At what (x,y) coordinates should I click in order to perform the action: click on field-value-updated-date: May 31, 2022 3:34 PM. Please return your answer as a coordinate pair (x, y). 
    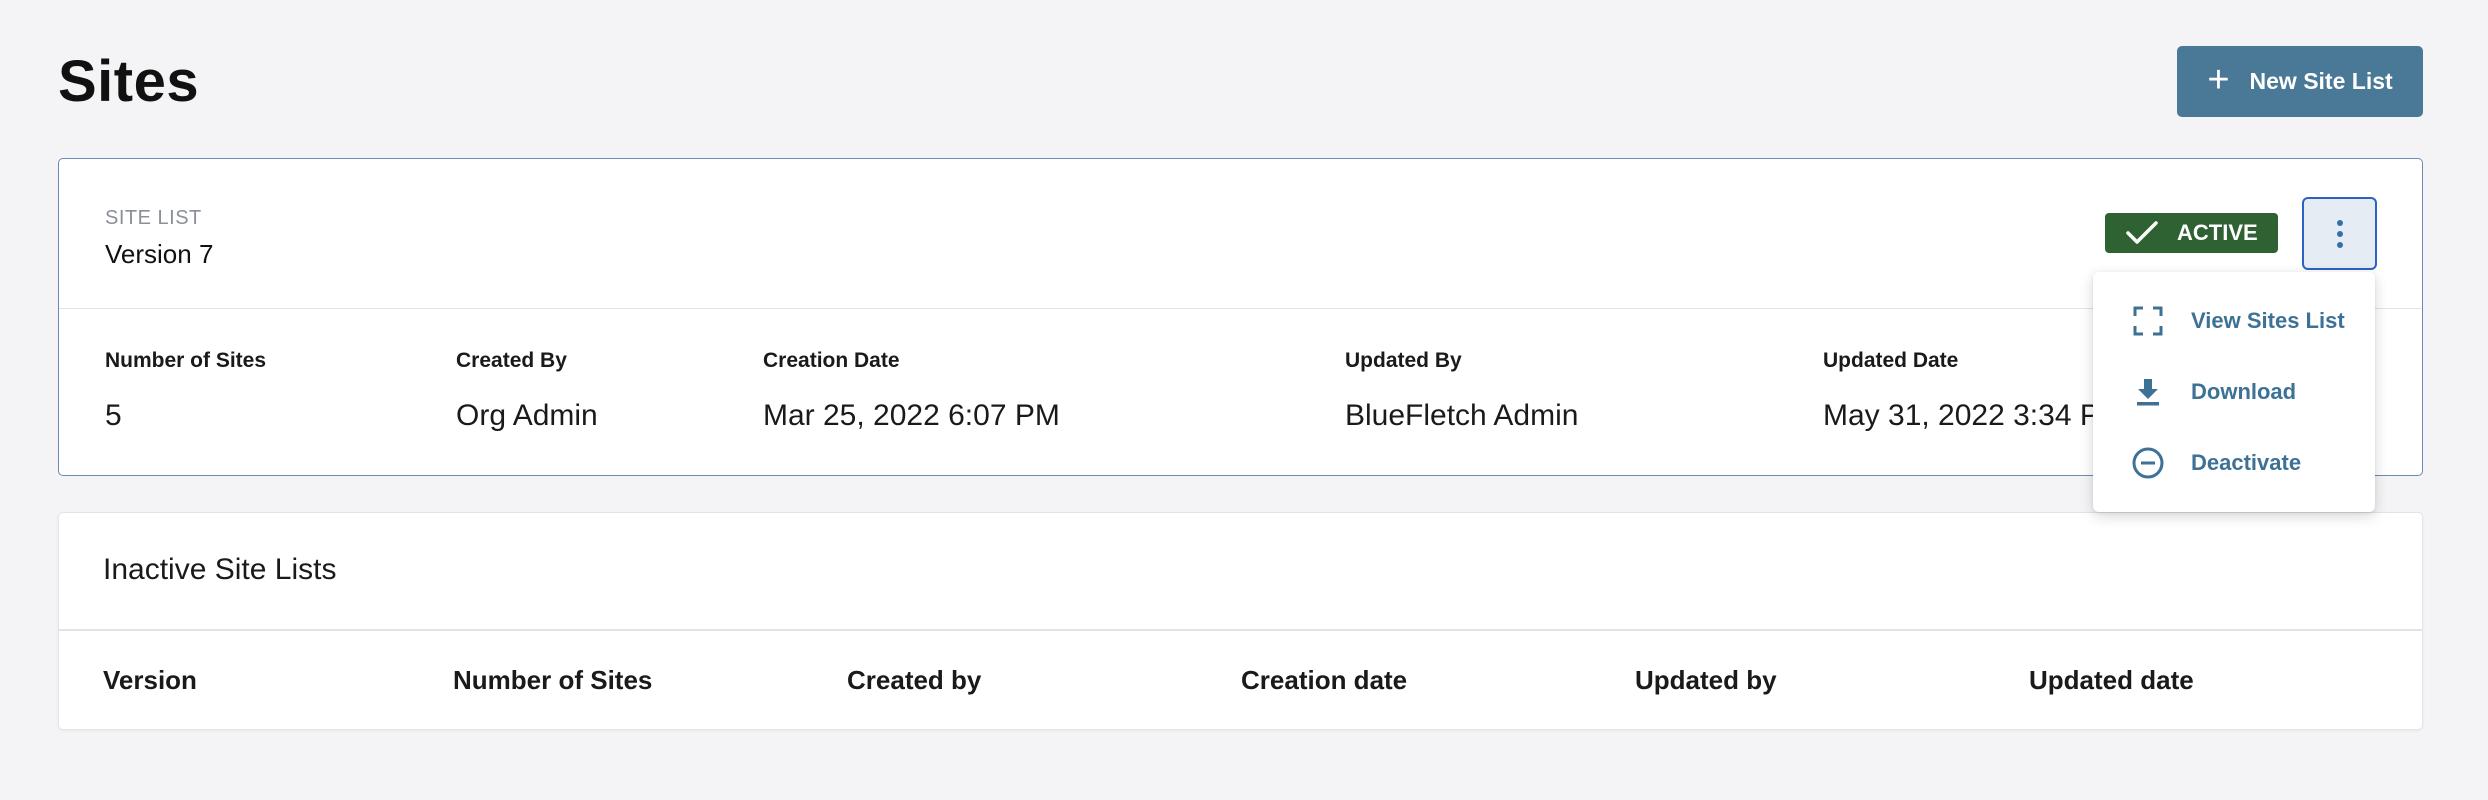
    Looking at the image, I should click on (1974, 415).